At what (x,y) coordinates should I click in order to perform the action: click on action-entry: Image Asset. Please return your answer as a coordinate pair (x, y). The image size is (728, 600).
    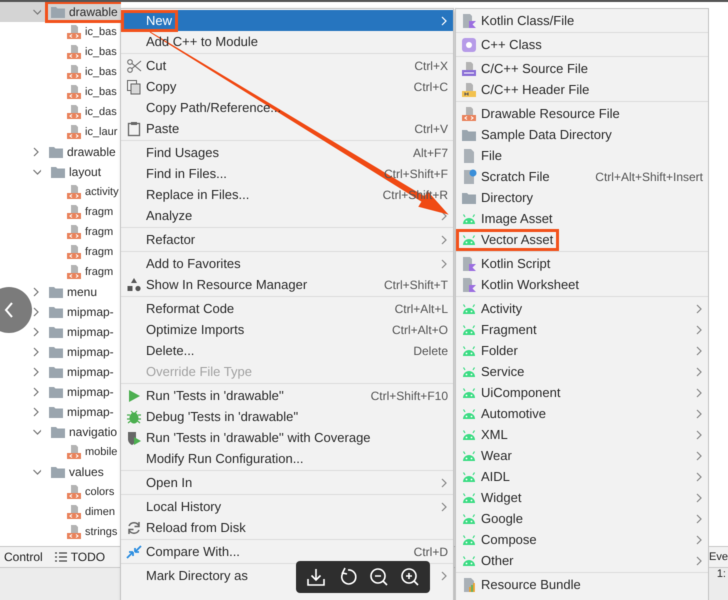
    Looking at the image, I should click on (582, 218).